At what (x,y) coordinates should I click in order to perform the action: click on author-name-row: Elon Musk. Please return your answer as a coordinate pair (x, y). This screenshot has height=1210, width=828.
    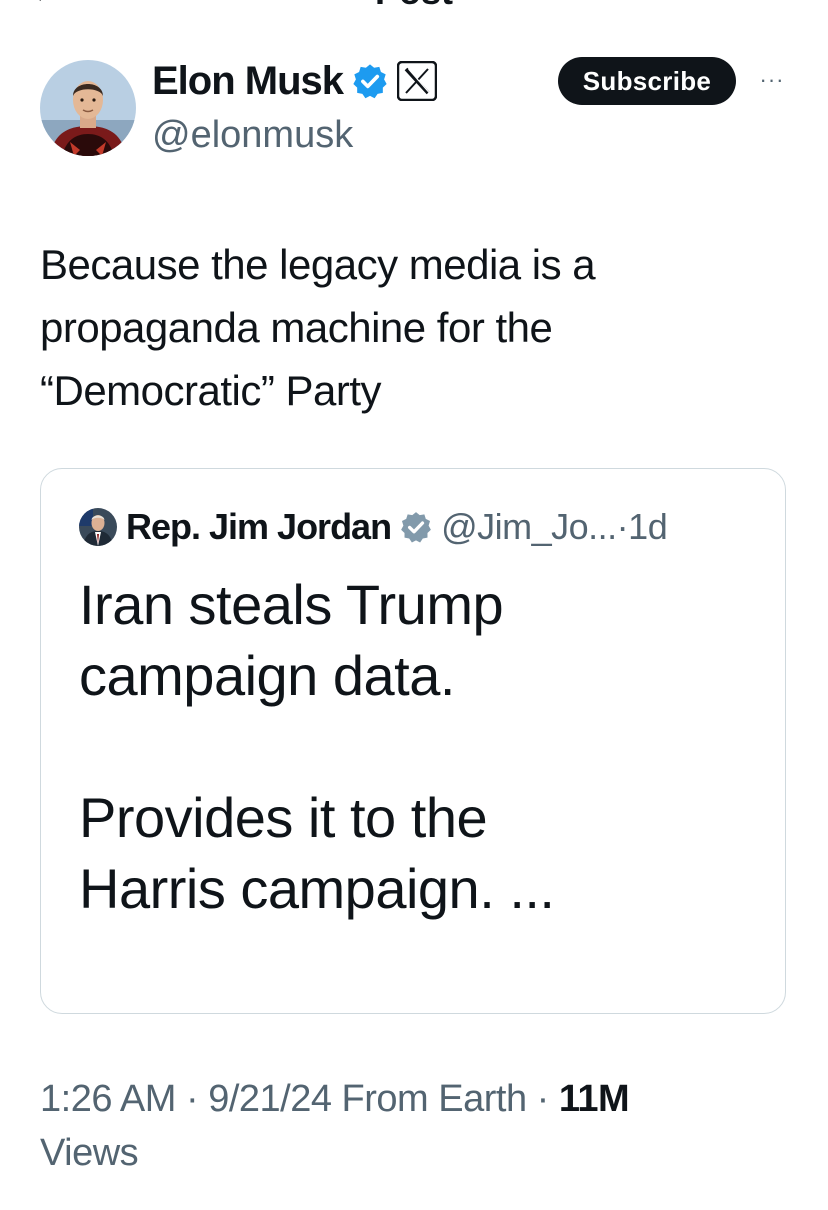
    Looking at the image, I should click on (295, 81).